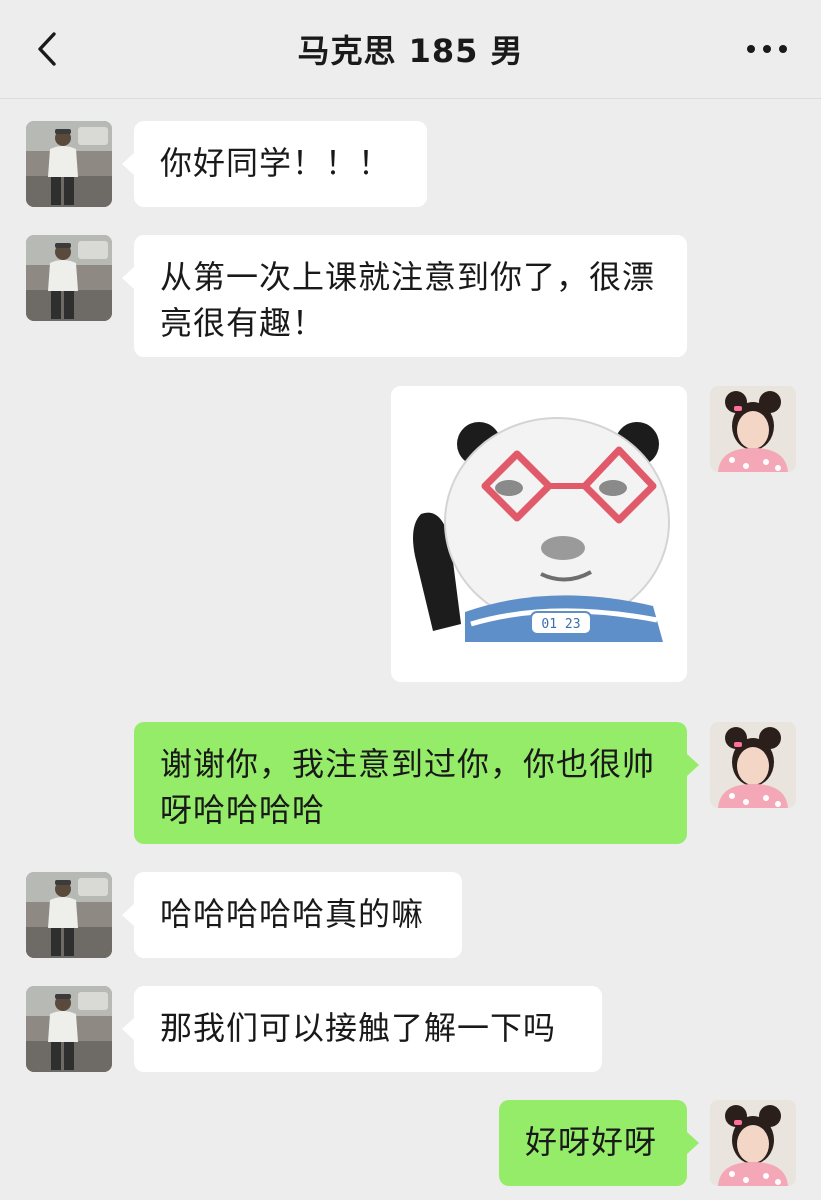 Image resolution: width=821 pixels, height=1200 pixels. I want to click on more-button, so click(767, 49).